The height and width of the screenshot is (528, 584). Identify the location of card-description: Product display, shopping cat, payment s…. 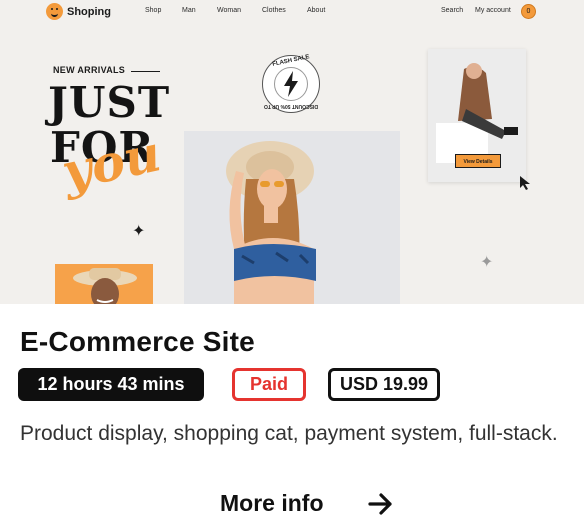
(289, 433).